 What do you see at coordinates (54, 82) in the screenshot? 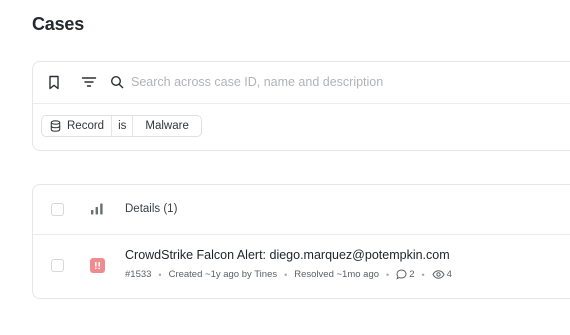
I see `bookmark-icon` at bounding box center [54, 82].